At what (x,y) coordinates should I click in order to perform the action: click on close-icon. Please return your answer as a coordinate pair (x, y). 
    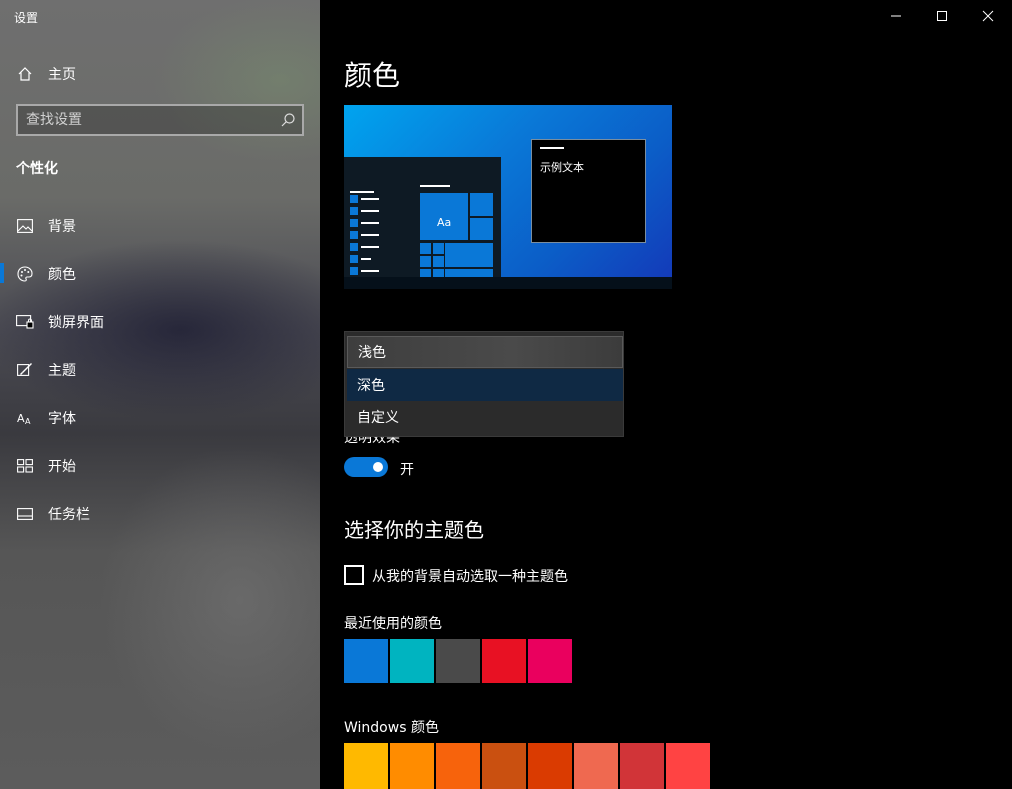
    Looking at the image, I should click on (988, 16).